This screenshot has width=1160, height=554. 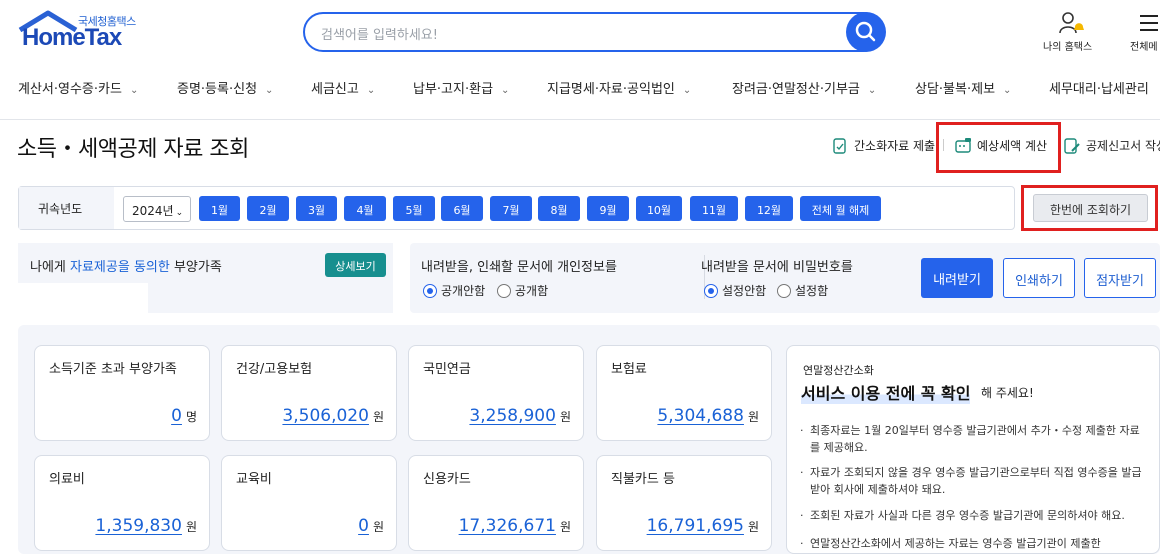 What do you see at coordinates (955, 89) in the screenshot?
I see `nav-label: 상담·불복·제보` at bounding box center [955, 89].